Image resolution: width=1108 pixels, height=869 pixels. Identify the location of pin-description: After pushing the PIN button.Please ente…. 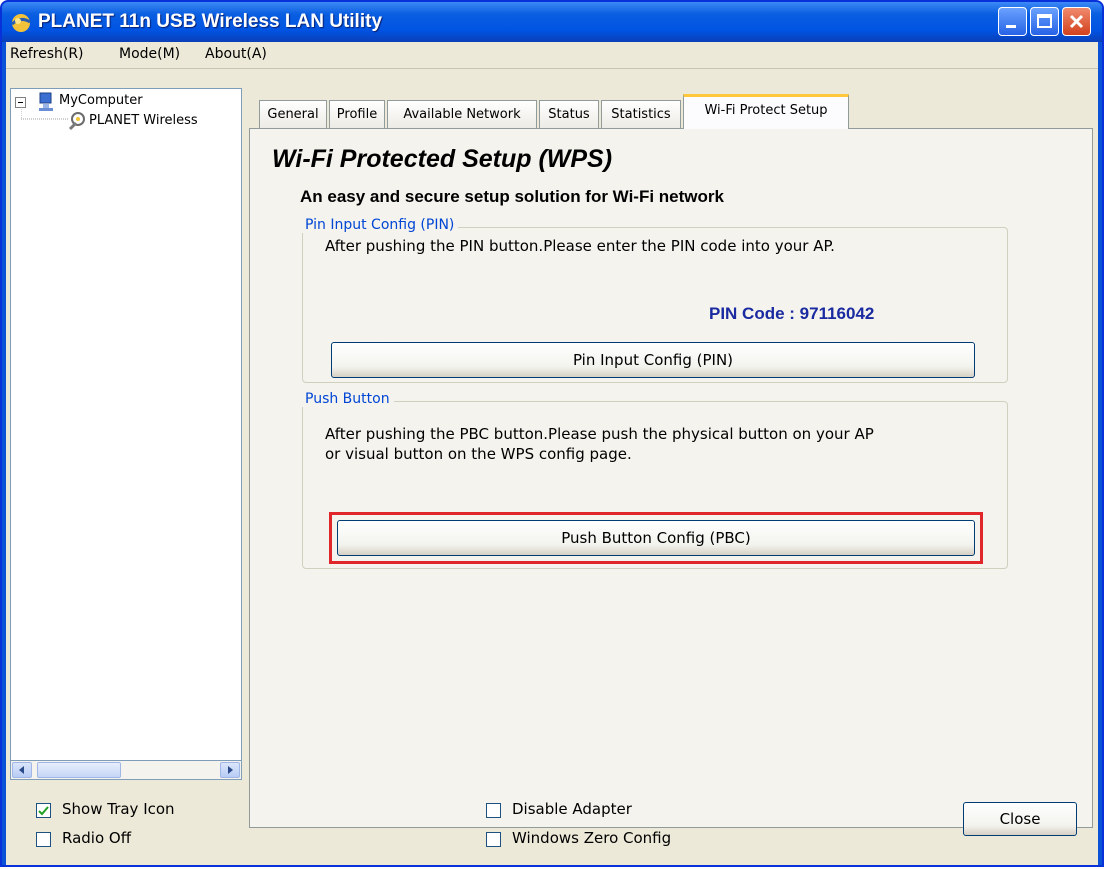
(580, 246).